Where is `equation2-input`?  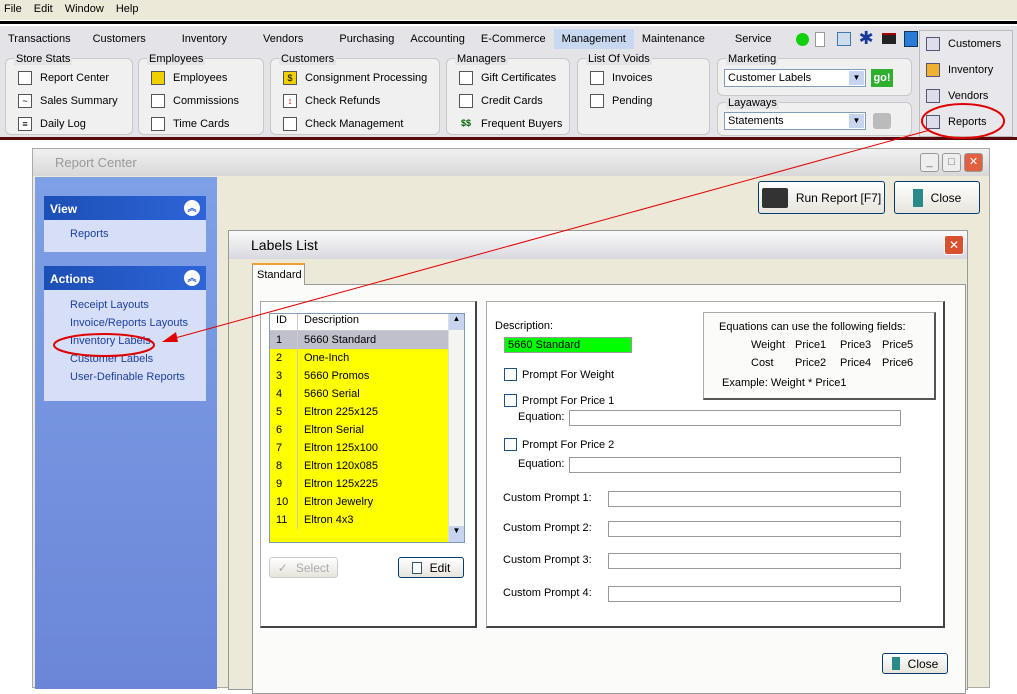 equation2-input is located at coordinates (735, 465).